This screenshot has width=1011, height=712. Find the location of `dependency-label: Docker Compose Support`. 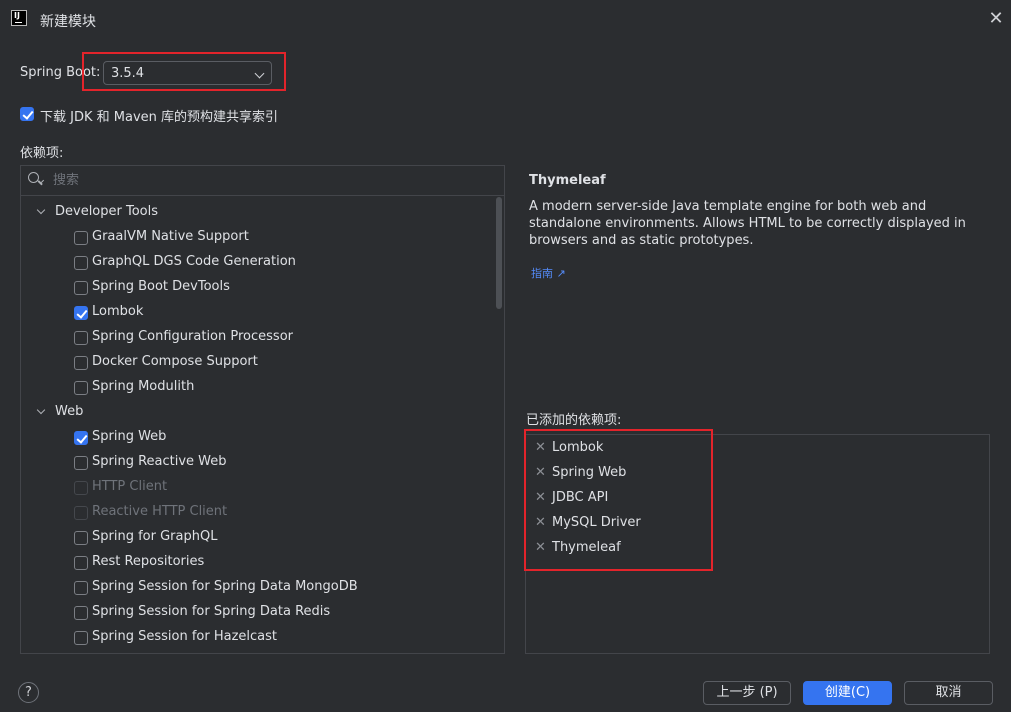

dependency-label: Docker Compose Support is located at coordinates (175, 361).